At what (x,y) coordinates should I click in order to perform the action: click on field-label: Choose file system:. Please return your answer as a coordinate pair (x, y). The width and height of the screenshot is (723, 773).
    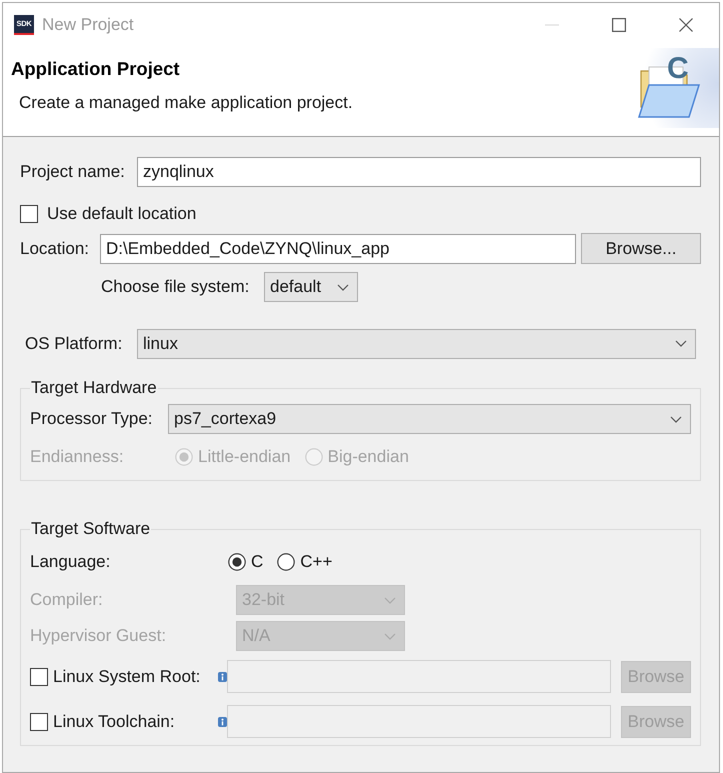
    Looking at the image, I should click on (175, 287).